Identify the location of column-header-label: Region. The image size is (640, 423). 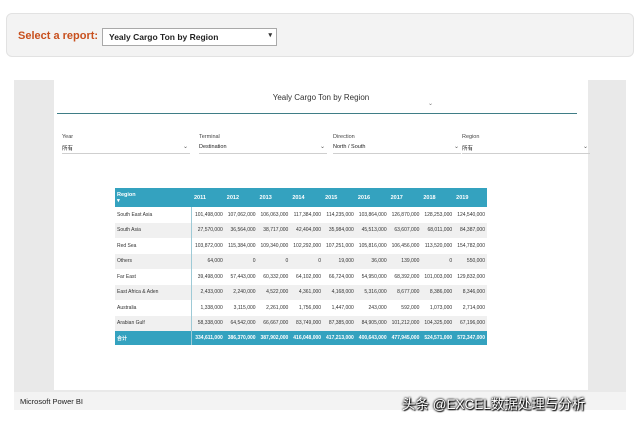
(126, 194).